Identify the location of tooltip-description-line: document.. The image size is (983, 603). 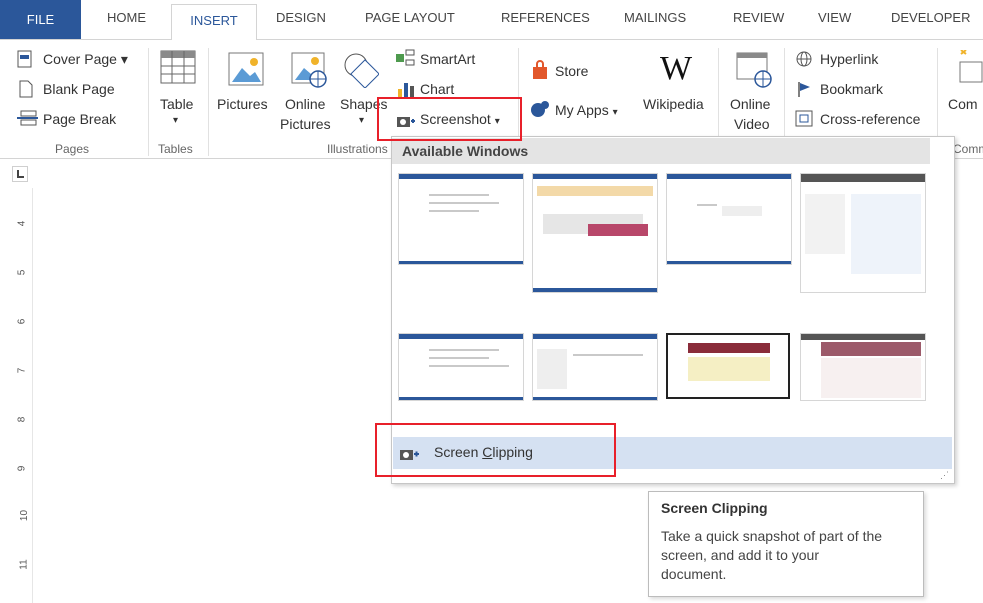
(694, 574).